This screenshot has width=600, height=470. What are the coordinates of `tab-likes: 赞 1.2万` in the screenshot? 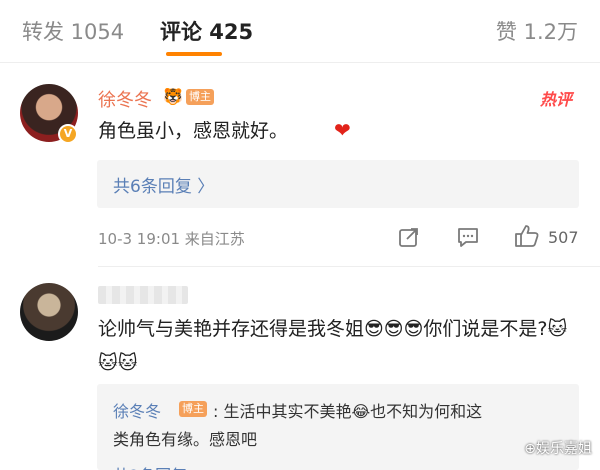 It's located at (537, 31).